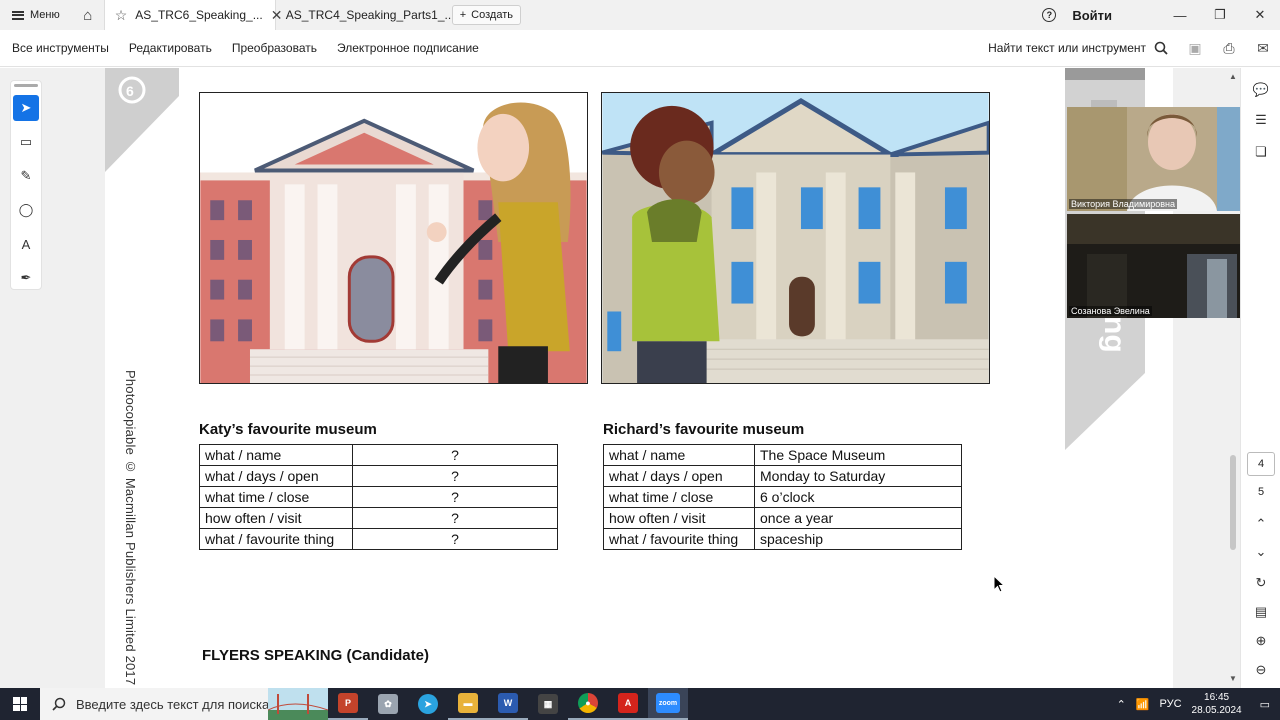 The height and width of the screenshot is (720, 1280). Describe the element at coordinates (26, 85) in the screenshot. I see `rail-grip` at that location.